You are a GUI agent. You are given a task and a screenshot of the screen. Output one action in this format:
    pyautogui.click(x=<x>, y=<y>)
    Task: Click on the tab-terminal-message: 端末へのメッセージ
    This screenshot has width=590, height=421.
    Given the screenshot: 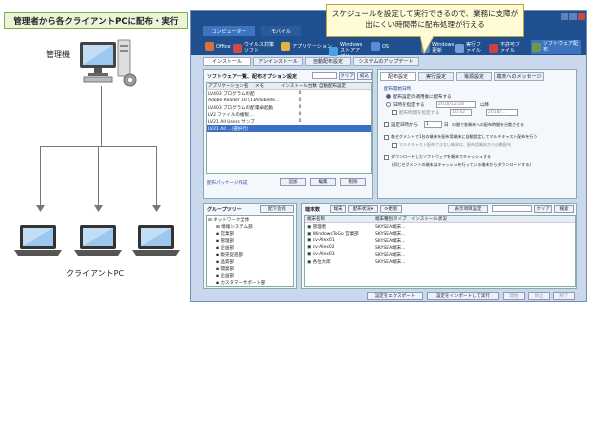 What is the action you would take?
    pyautogui.click(x=519, y=76)
    